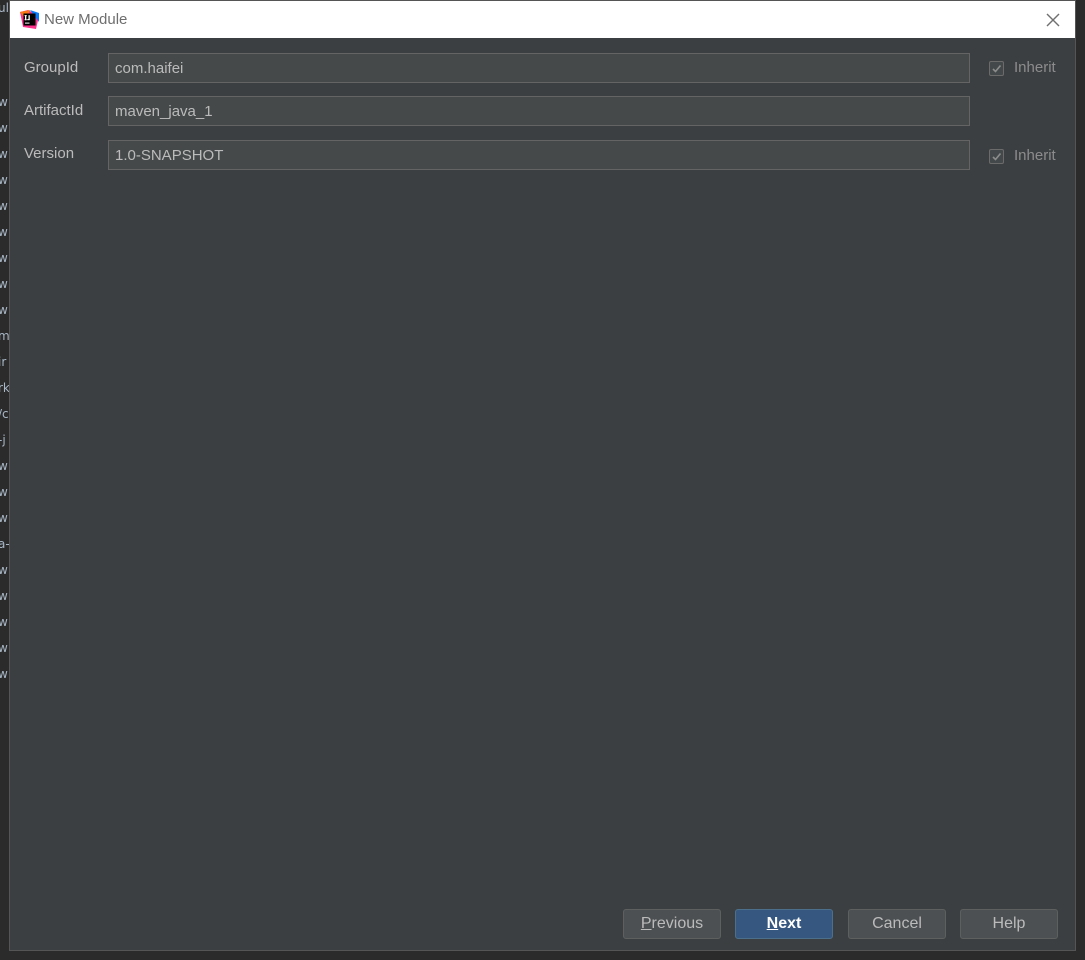 This screenshot has height=960, width=1085. I want to click on version-inherit-checkbox: Inherit, so click(1022, 156).